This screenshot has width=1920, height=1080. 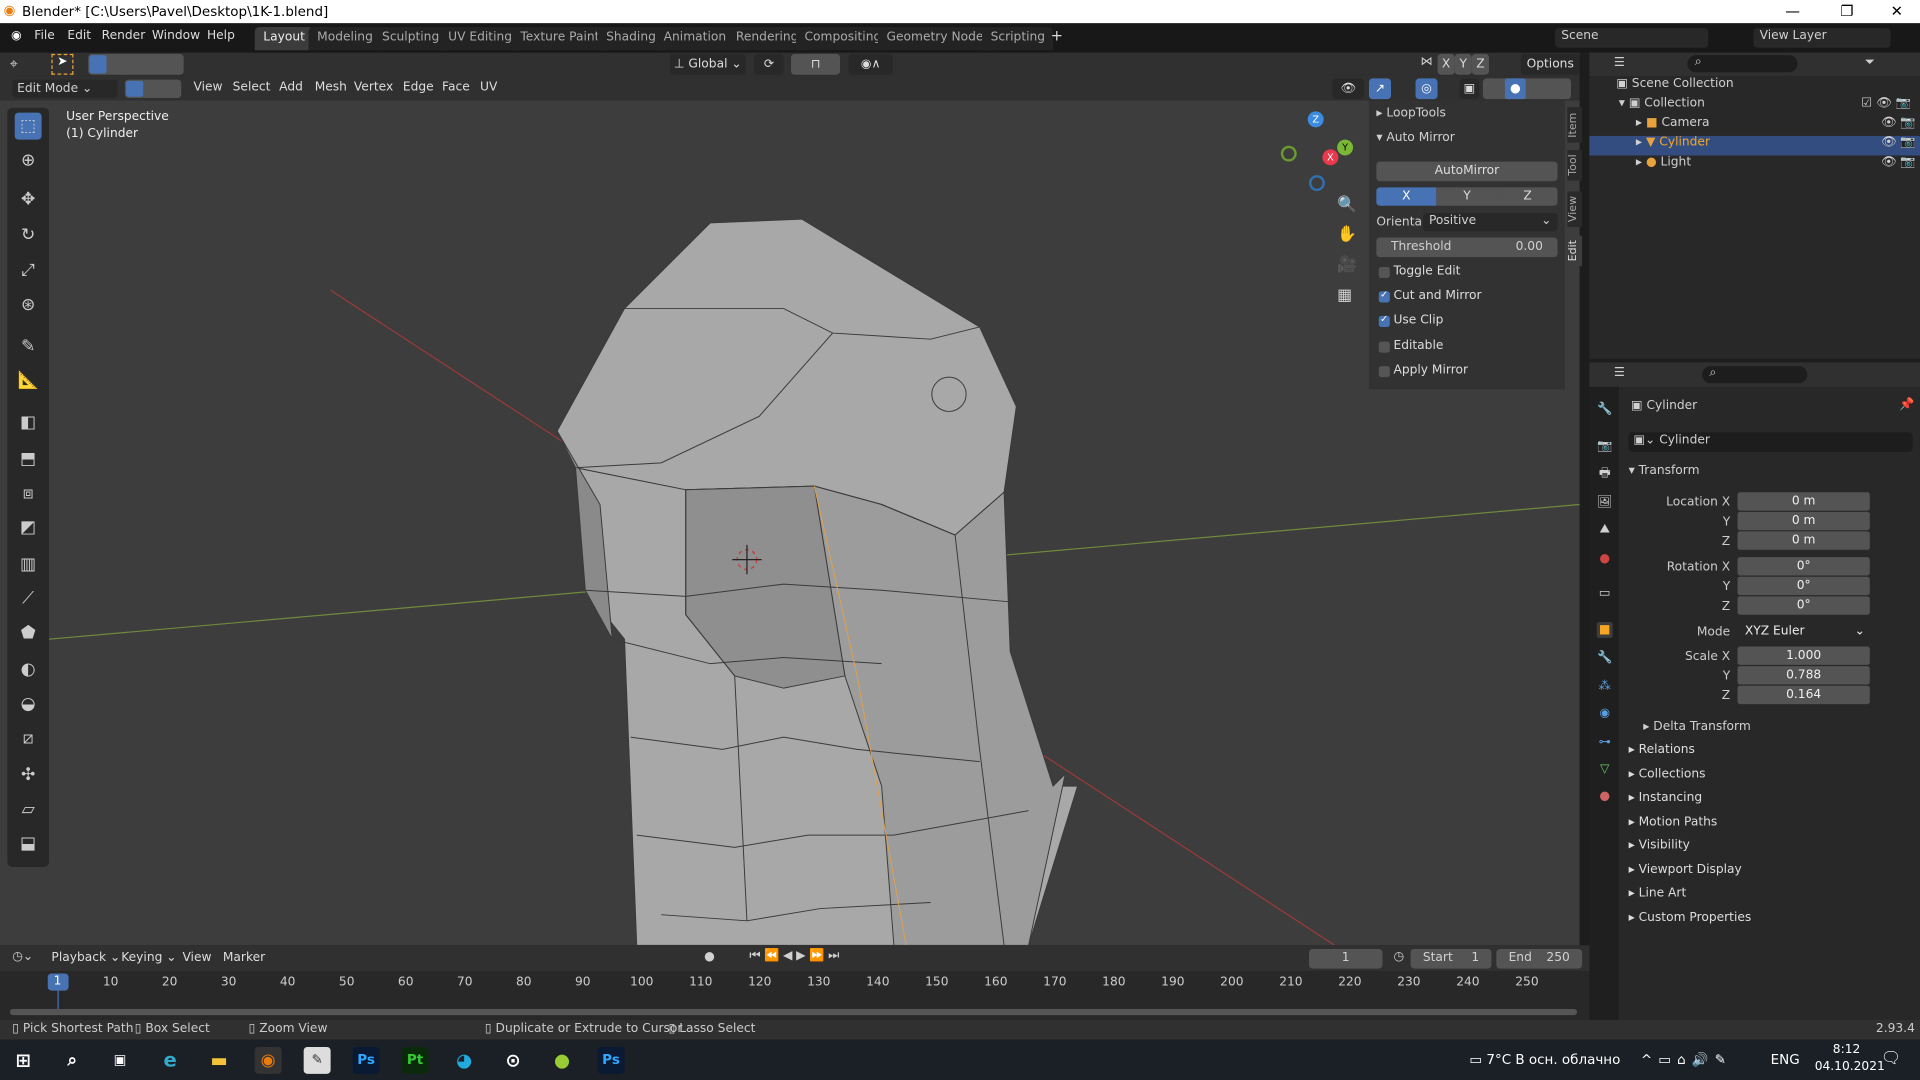 I want to click on tab-tool: Tool, so click(x=1575, y=165).